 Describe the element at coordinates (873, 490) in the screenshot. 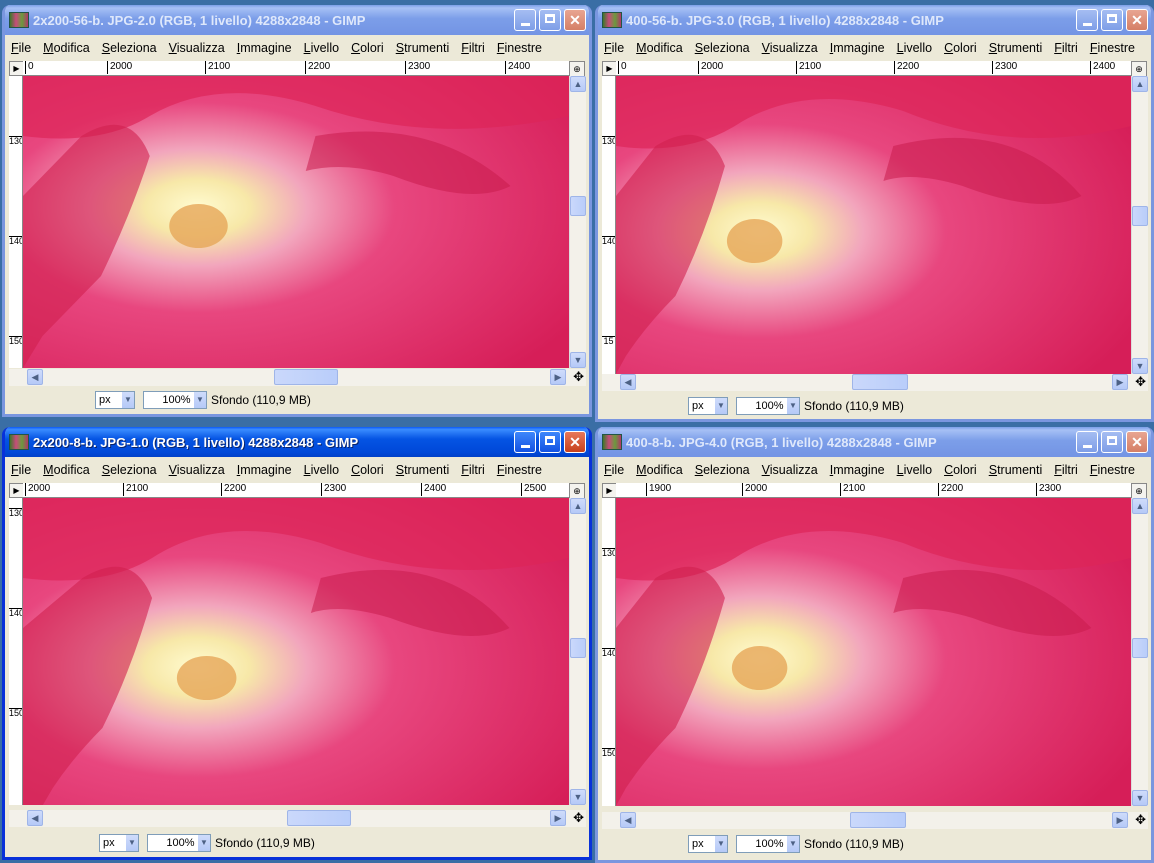

I see `horizontal-ruler: 1900 2000 2100 2200 2300` at that location.